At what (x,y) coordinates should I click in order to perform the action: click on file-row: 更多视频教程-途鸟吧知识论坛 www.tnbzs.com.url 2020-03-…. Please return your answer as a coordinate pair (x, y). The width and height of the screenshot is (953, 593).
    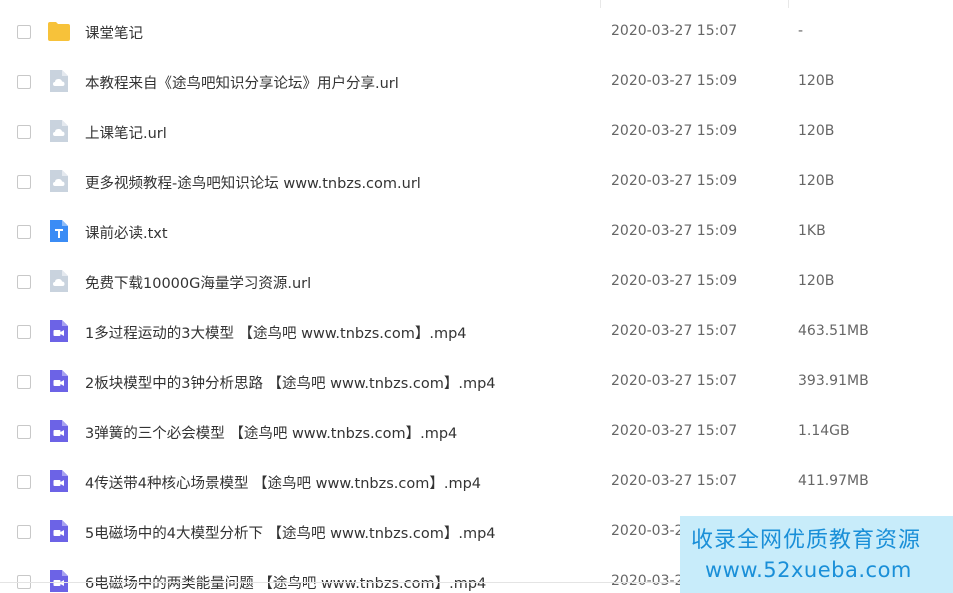
    Looking at the image, I should click on (476, 182).